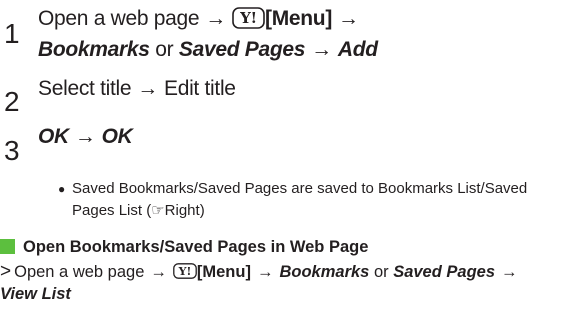 The width and height of the screenshot is (574, 327). What do you see at coordinates (357, 49) in the screenshot?
I see `add-label: Add` at bounding box center [357, 49].